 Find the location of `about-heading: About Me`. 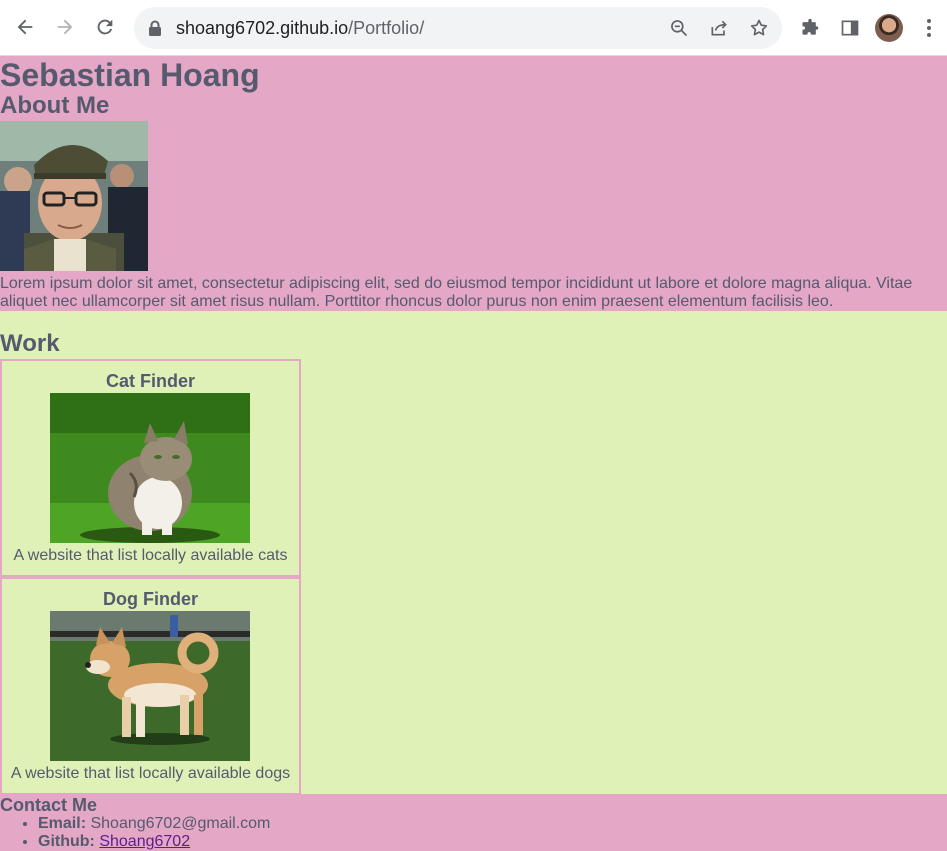

about-heading: About Me is located at coordinates (55, 105).